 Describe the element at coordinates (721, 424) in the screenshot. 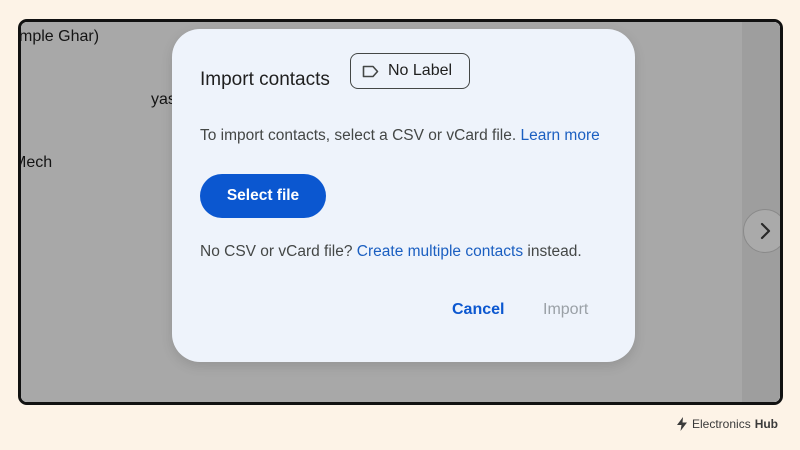

I see `watermark-brand-light: Electronics` at that location.